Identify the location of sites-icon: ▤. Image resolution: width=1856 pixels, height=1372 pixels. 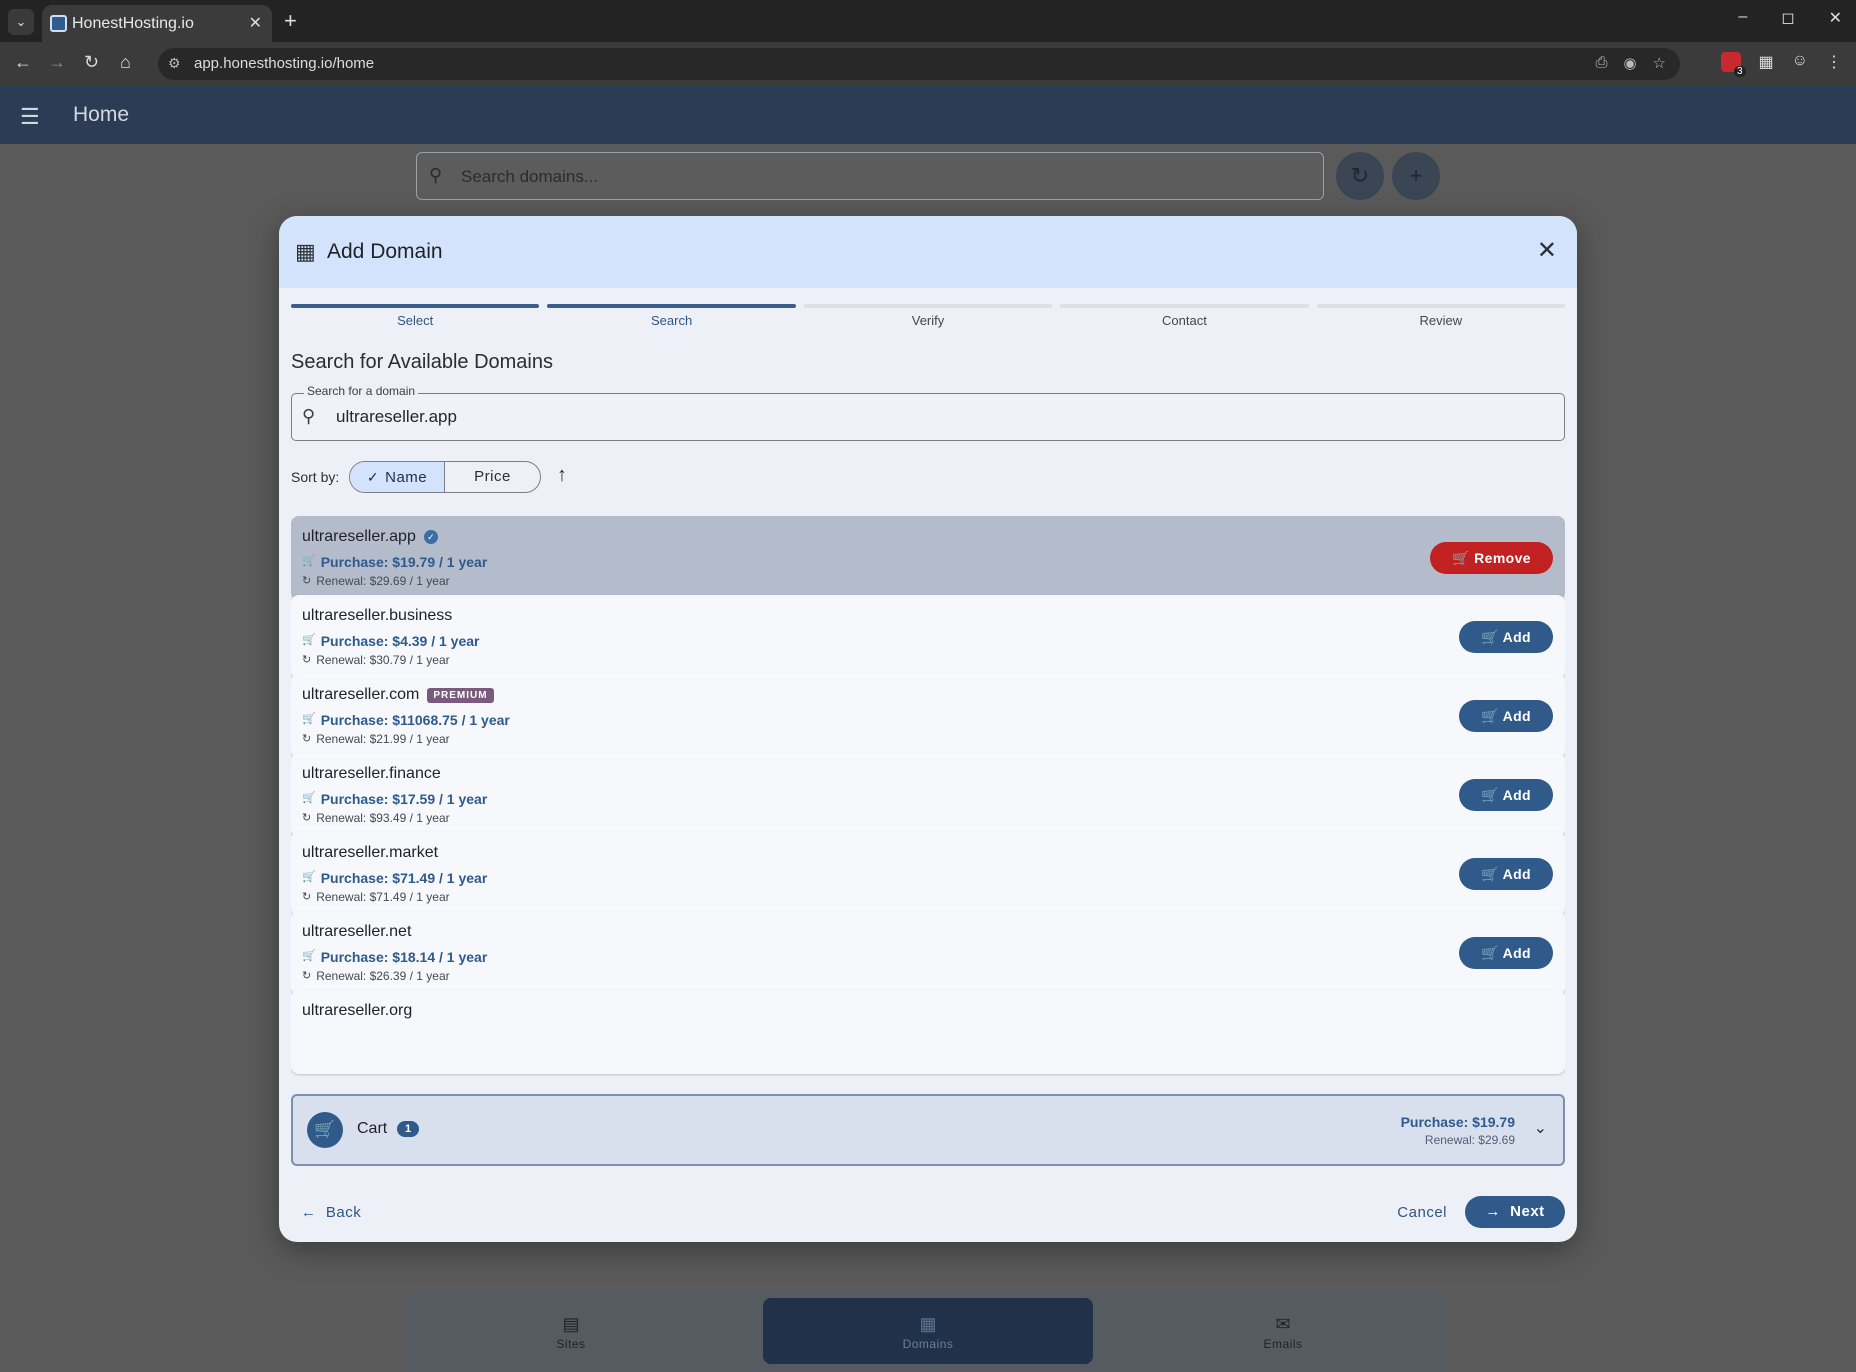
(571, 1324).